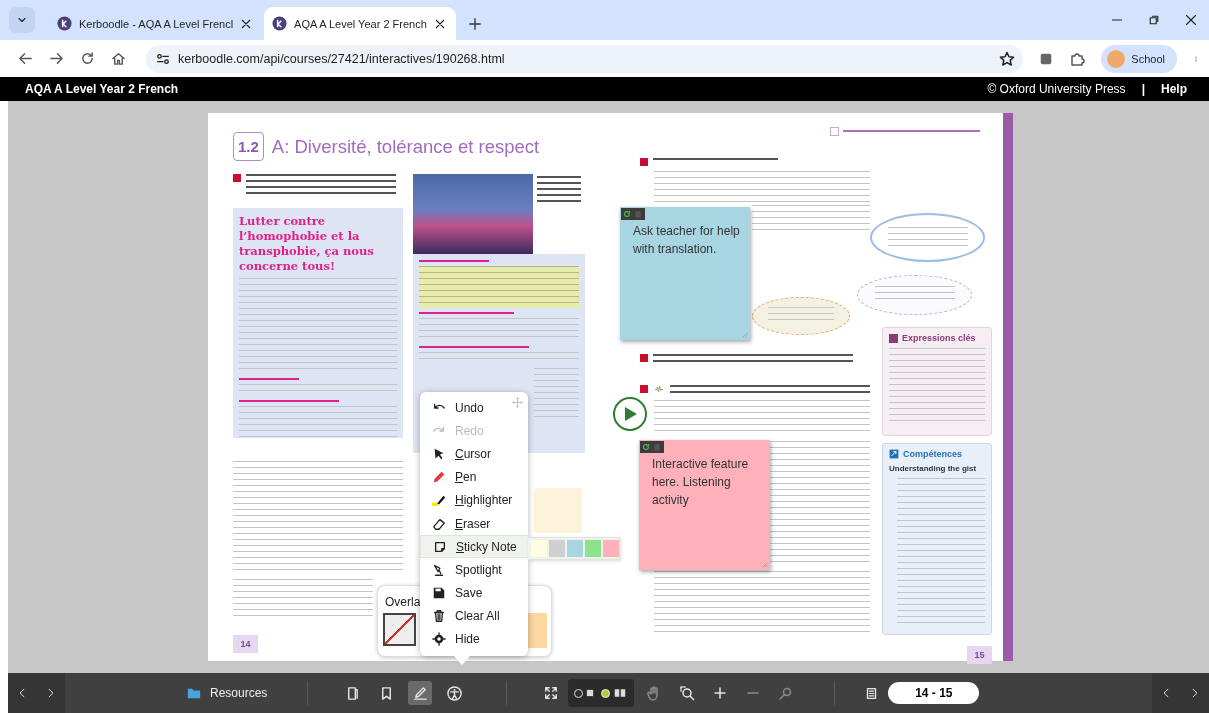  I want to click on star-icon, so click(1007, 58).